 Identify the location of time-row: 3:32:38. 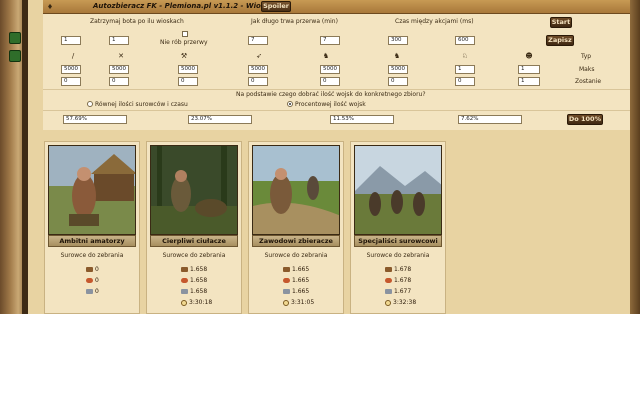
(400, 302).